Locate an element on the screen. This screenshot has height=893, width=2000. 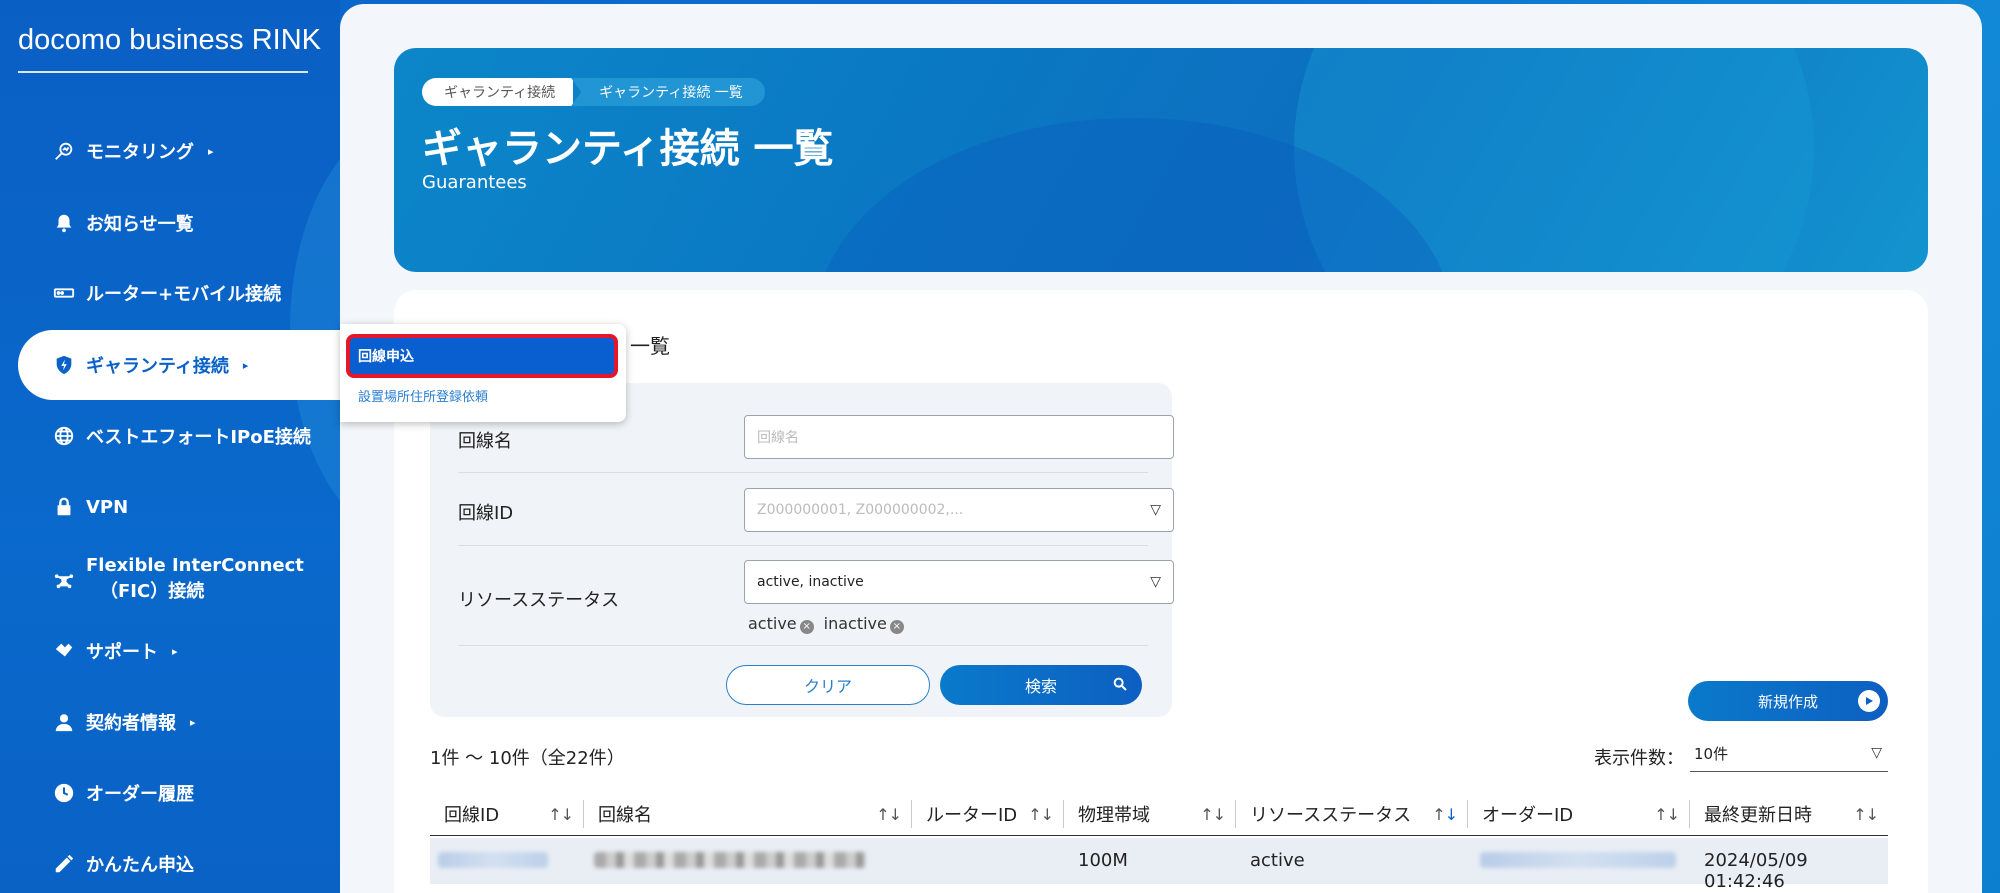
submenu-item-line-application: 回線申込 is located at coordinates (482, 356).